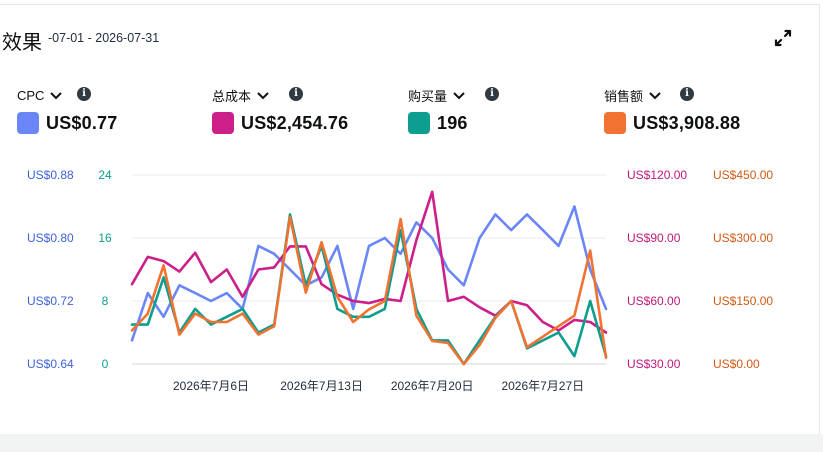 The width and height of the screenshot is (823, 452). Describe the element at coordinates (31, 95) in the screenshot. I see `metric-name: CPC` at that location.